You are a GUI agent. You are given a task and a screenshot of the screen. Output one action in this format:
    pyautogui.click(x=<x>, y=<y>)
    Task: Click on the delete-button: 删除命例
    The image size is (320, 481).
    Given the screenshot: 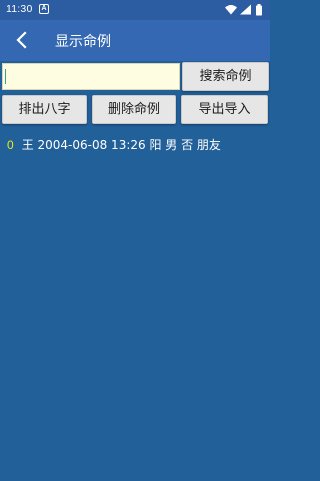 What is the action you would take?
    pyautogui.click(x=134, y=109)
    